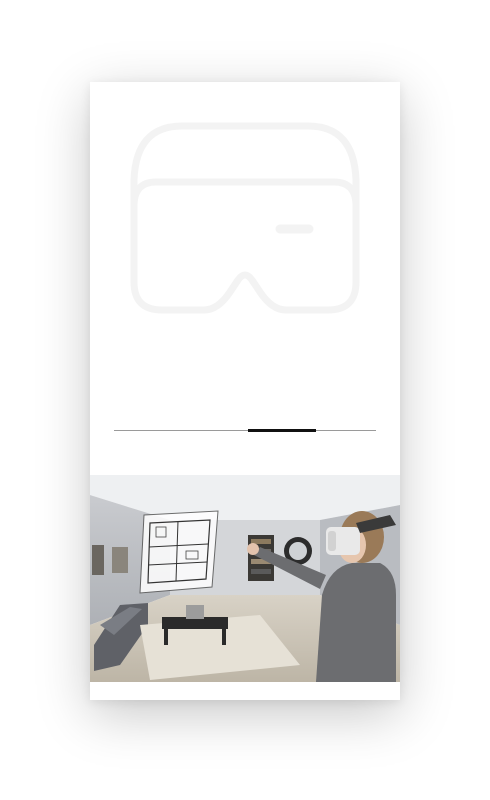 The height and width of the screenshot is (800, 490). Describe the element at coordinates (281, 430) in the screenshot. I see `carousel-progress-indicator` at that location.